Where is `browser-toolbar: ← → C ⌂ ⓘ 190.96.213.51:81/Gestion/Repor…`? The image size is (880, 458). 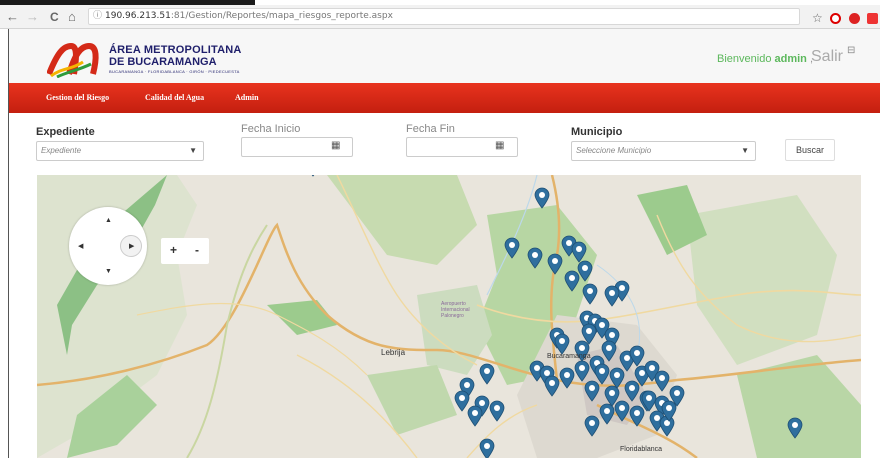
browser-toolbar: ← → C ⌂ ⓘ 190.96.213.51:81/Gestion/Repor… is located at coordinates (440, 17).